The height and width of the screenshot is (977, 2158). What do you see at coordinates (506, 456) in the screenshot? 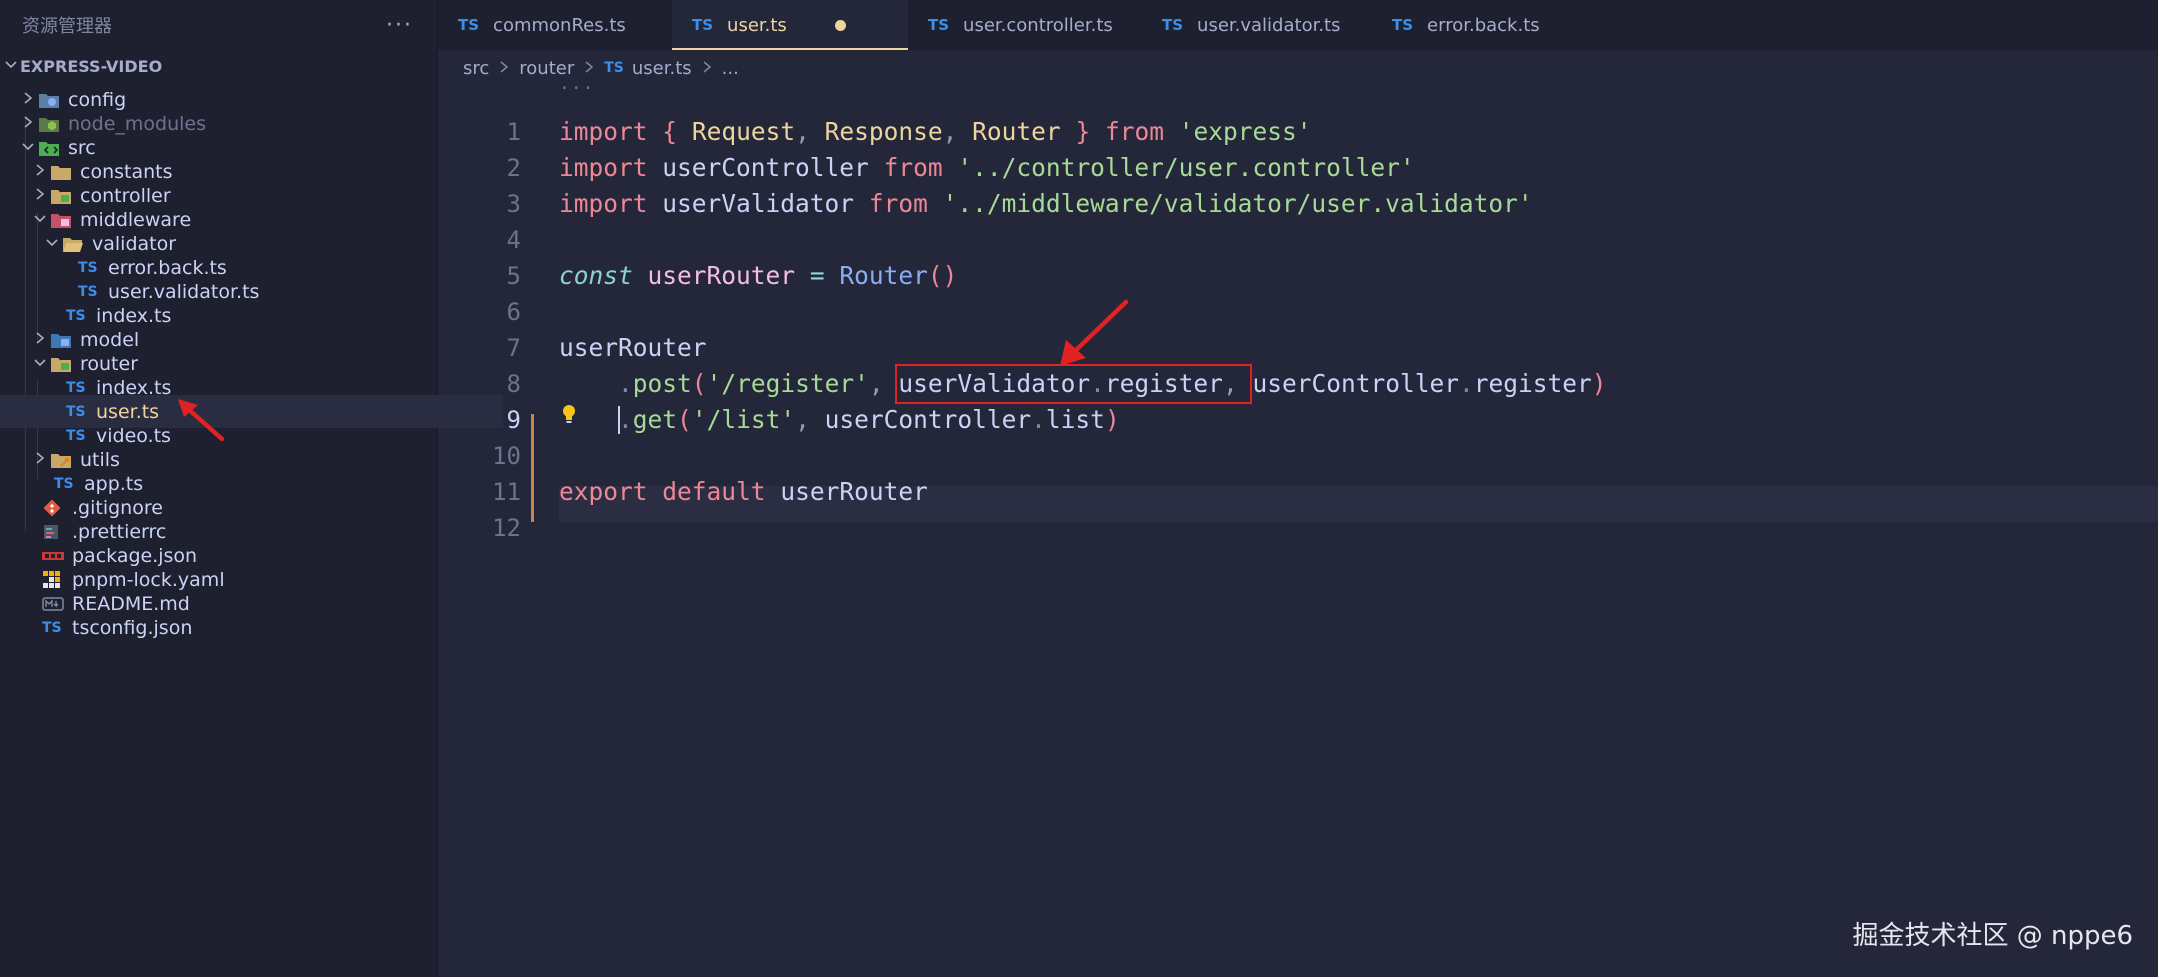
I see `line-number: 10` at bounding box center [506, 456].